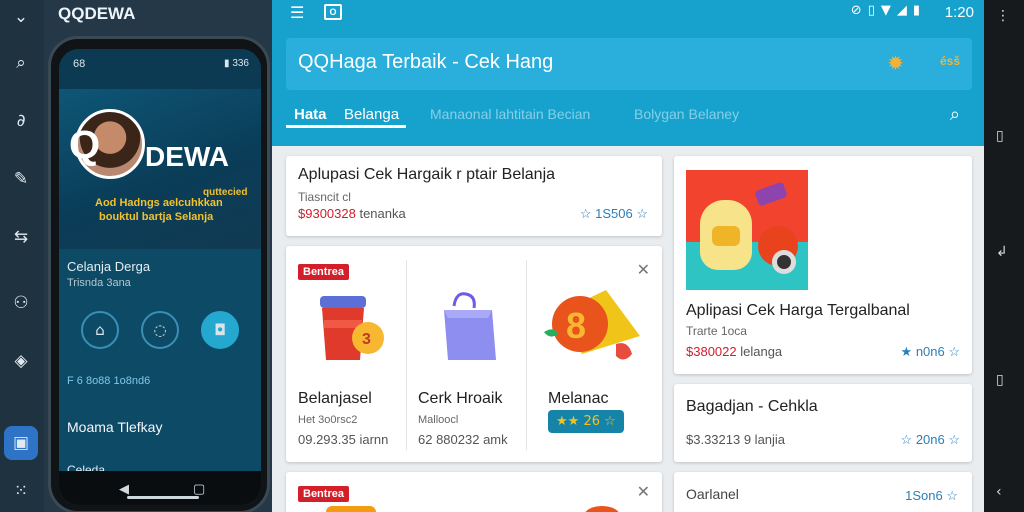 The image size is (1024, 512). Describe the element at coordinates (380, 213) in the screenshot. I see `price-tail: tenanka` at that location.